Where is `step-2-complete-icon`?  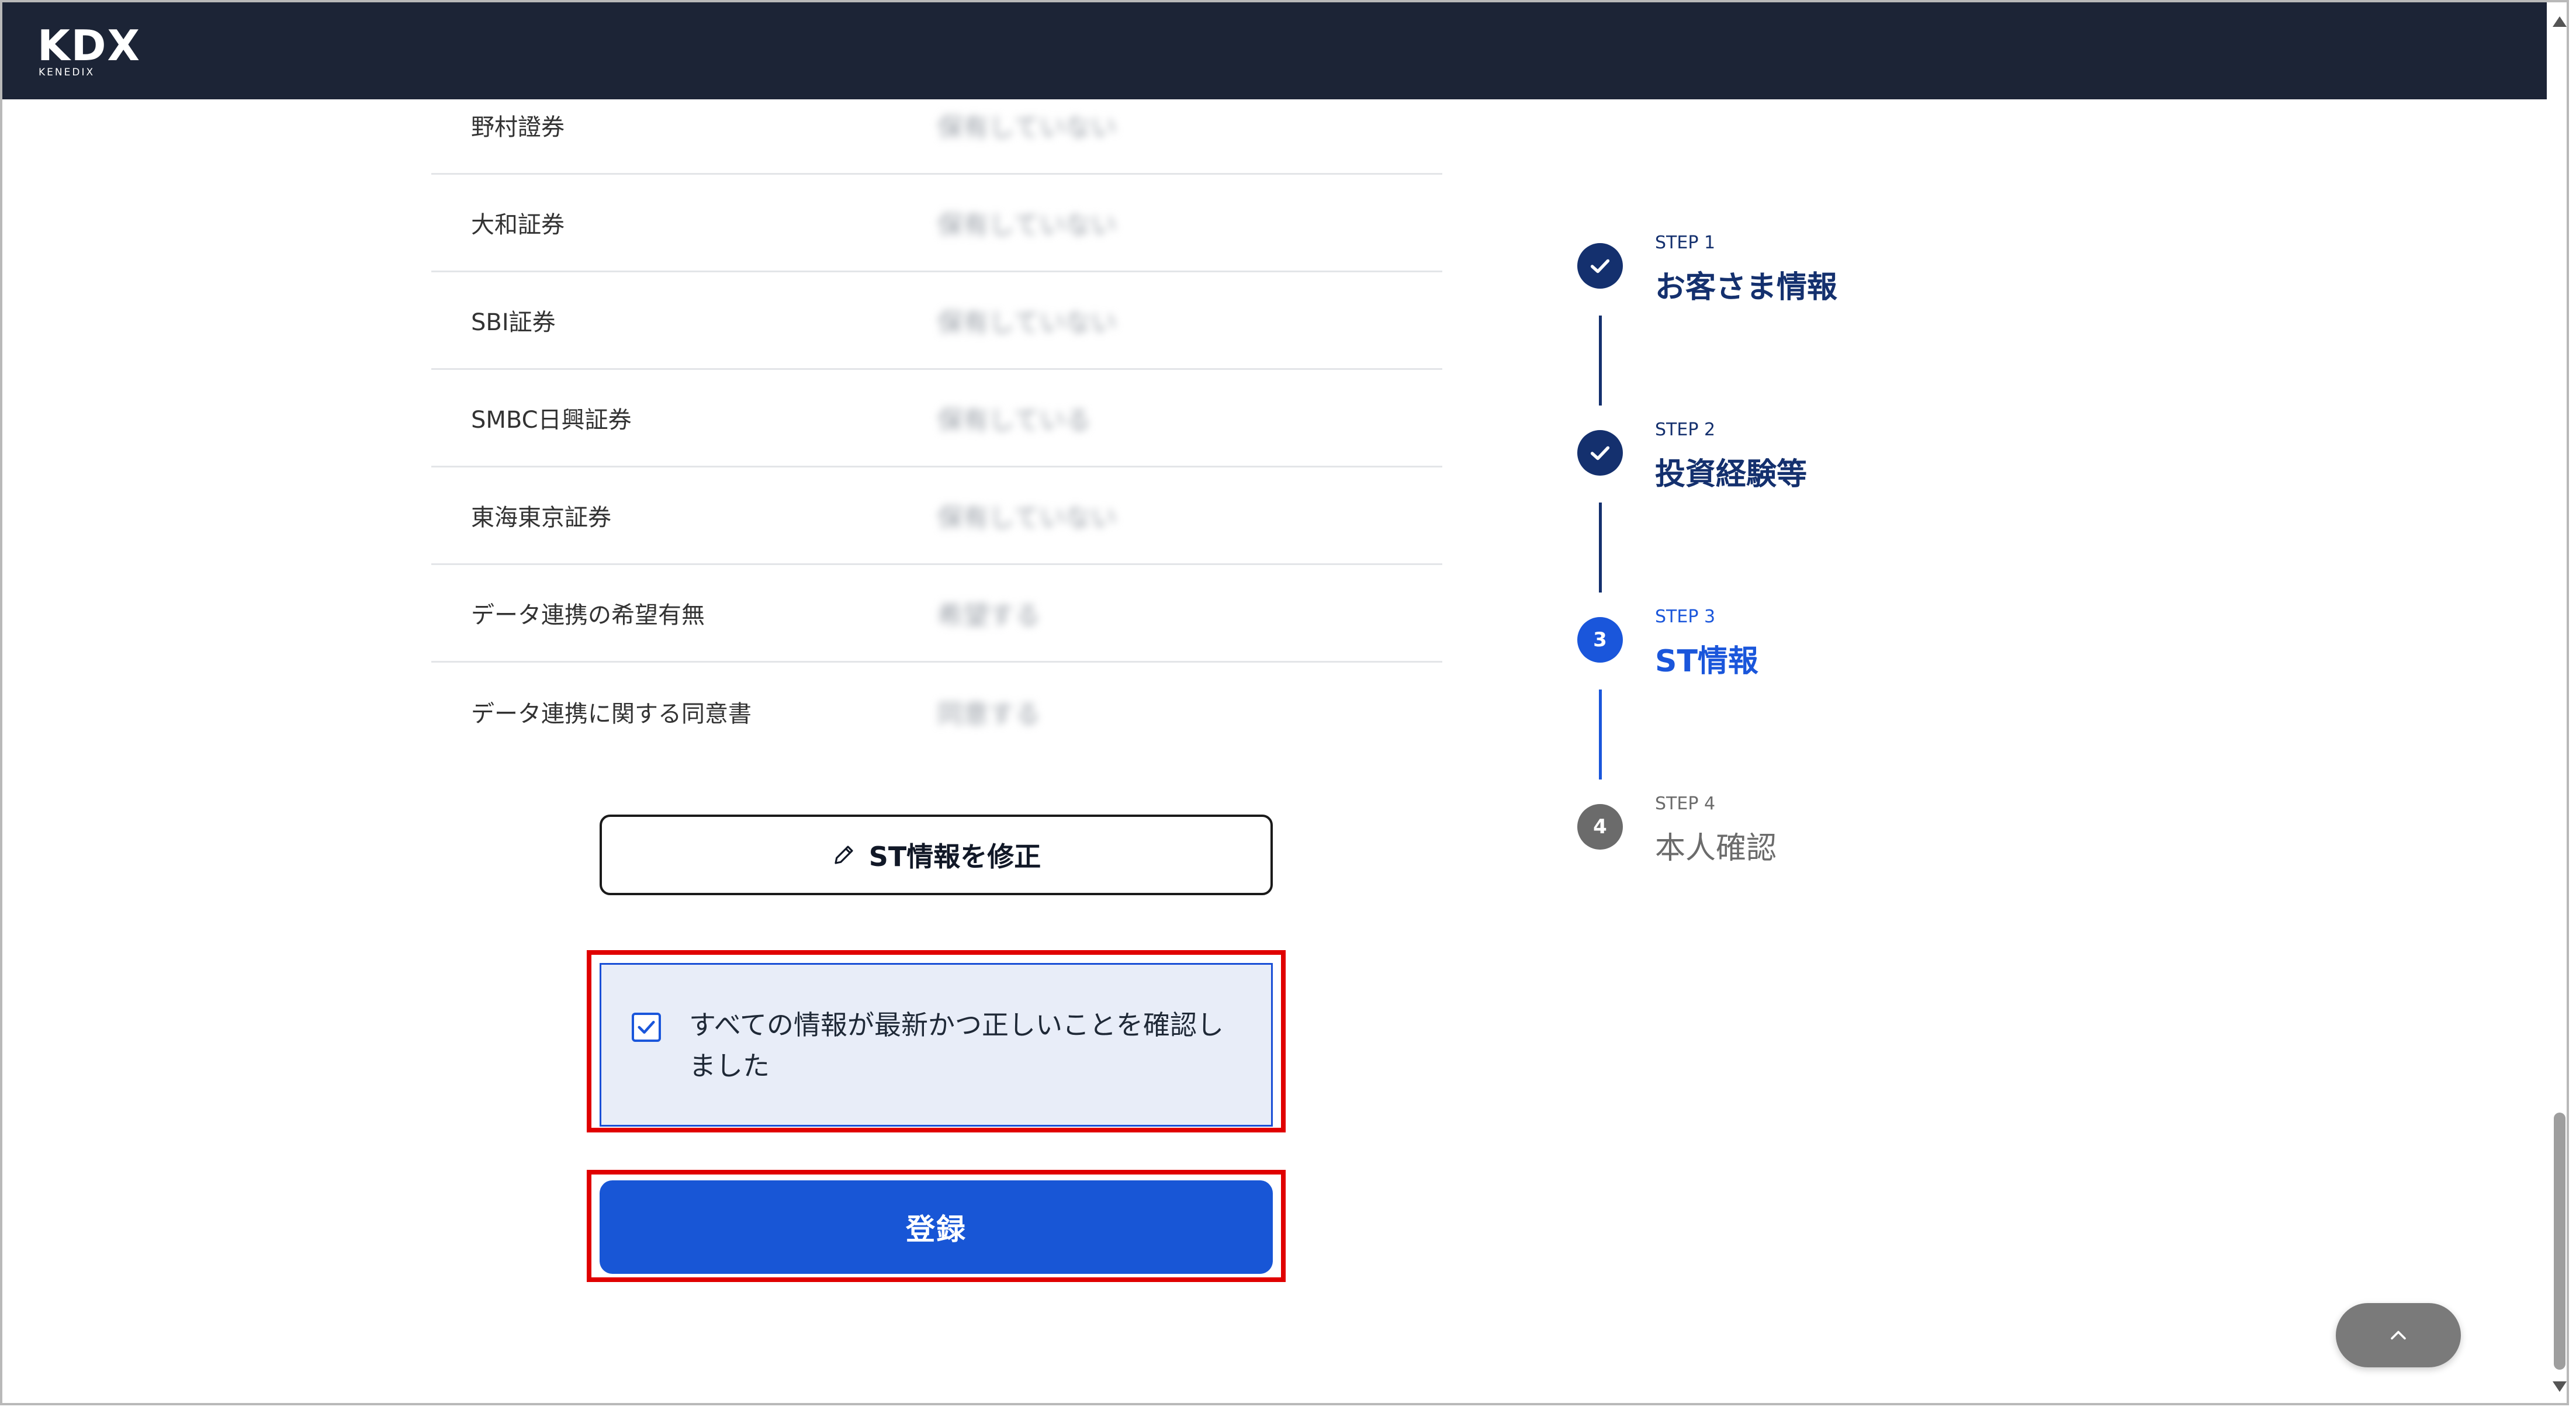
step-2-complete-icon is located at coordinates (1600, 453).